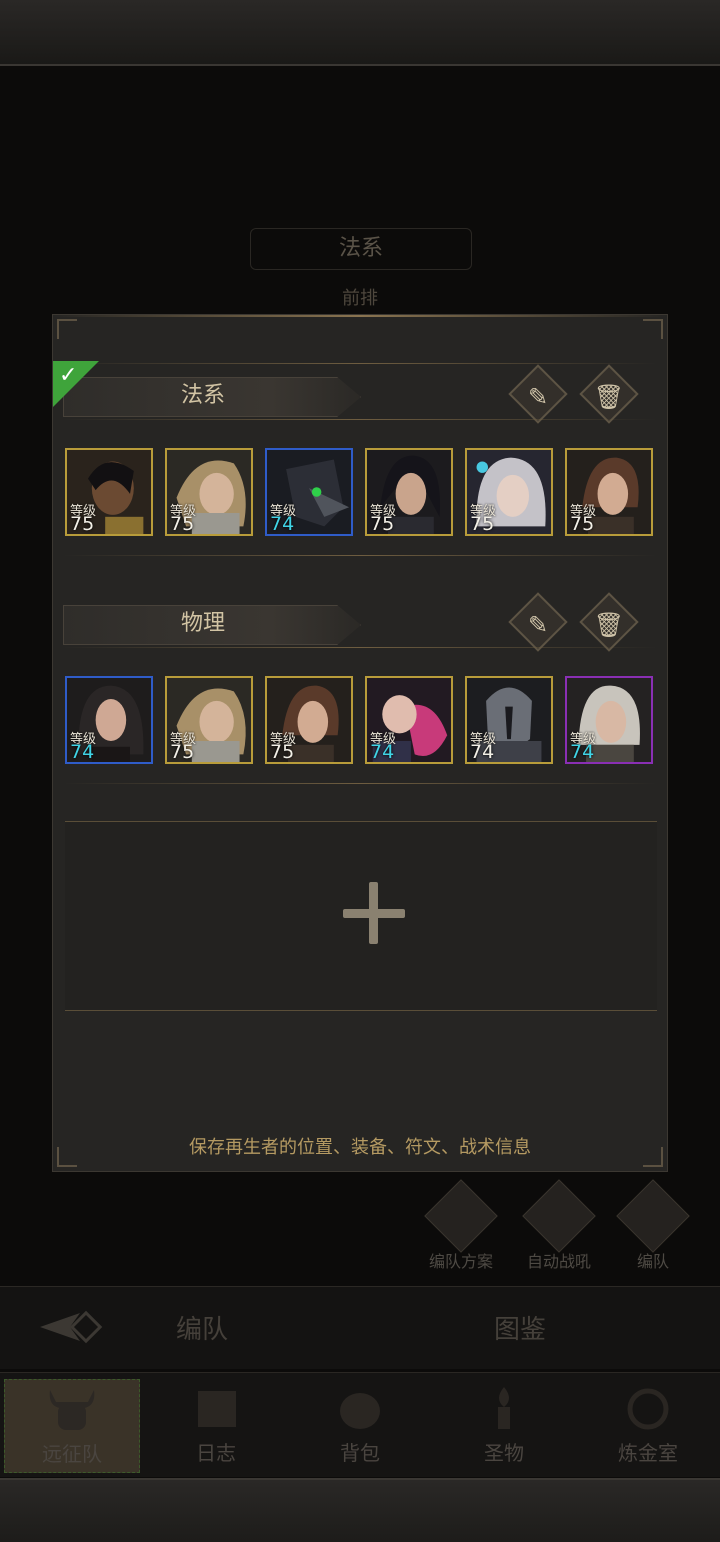 This screenshot has height=1542, width=720. I want to click on nav-expedition: 远征队, so click(72, 1426).